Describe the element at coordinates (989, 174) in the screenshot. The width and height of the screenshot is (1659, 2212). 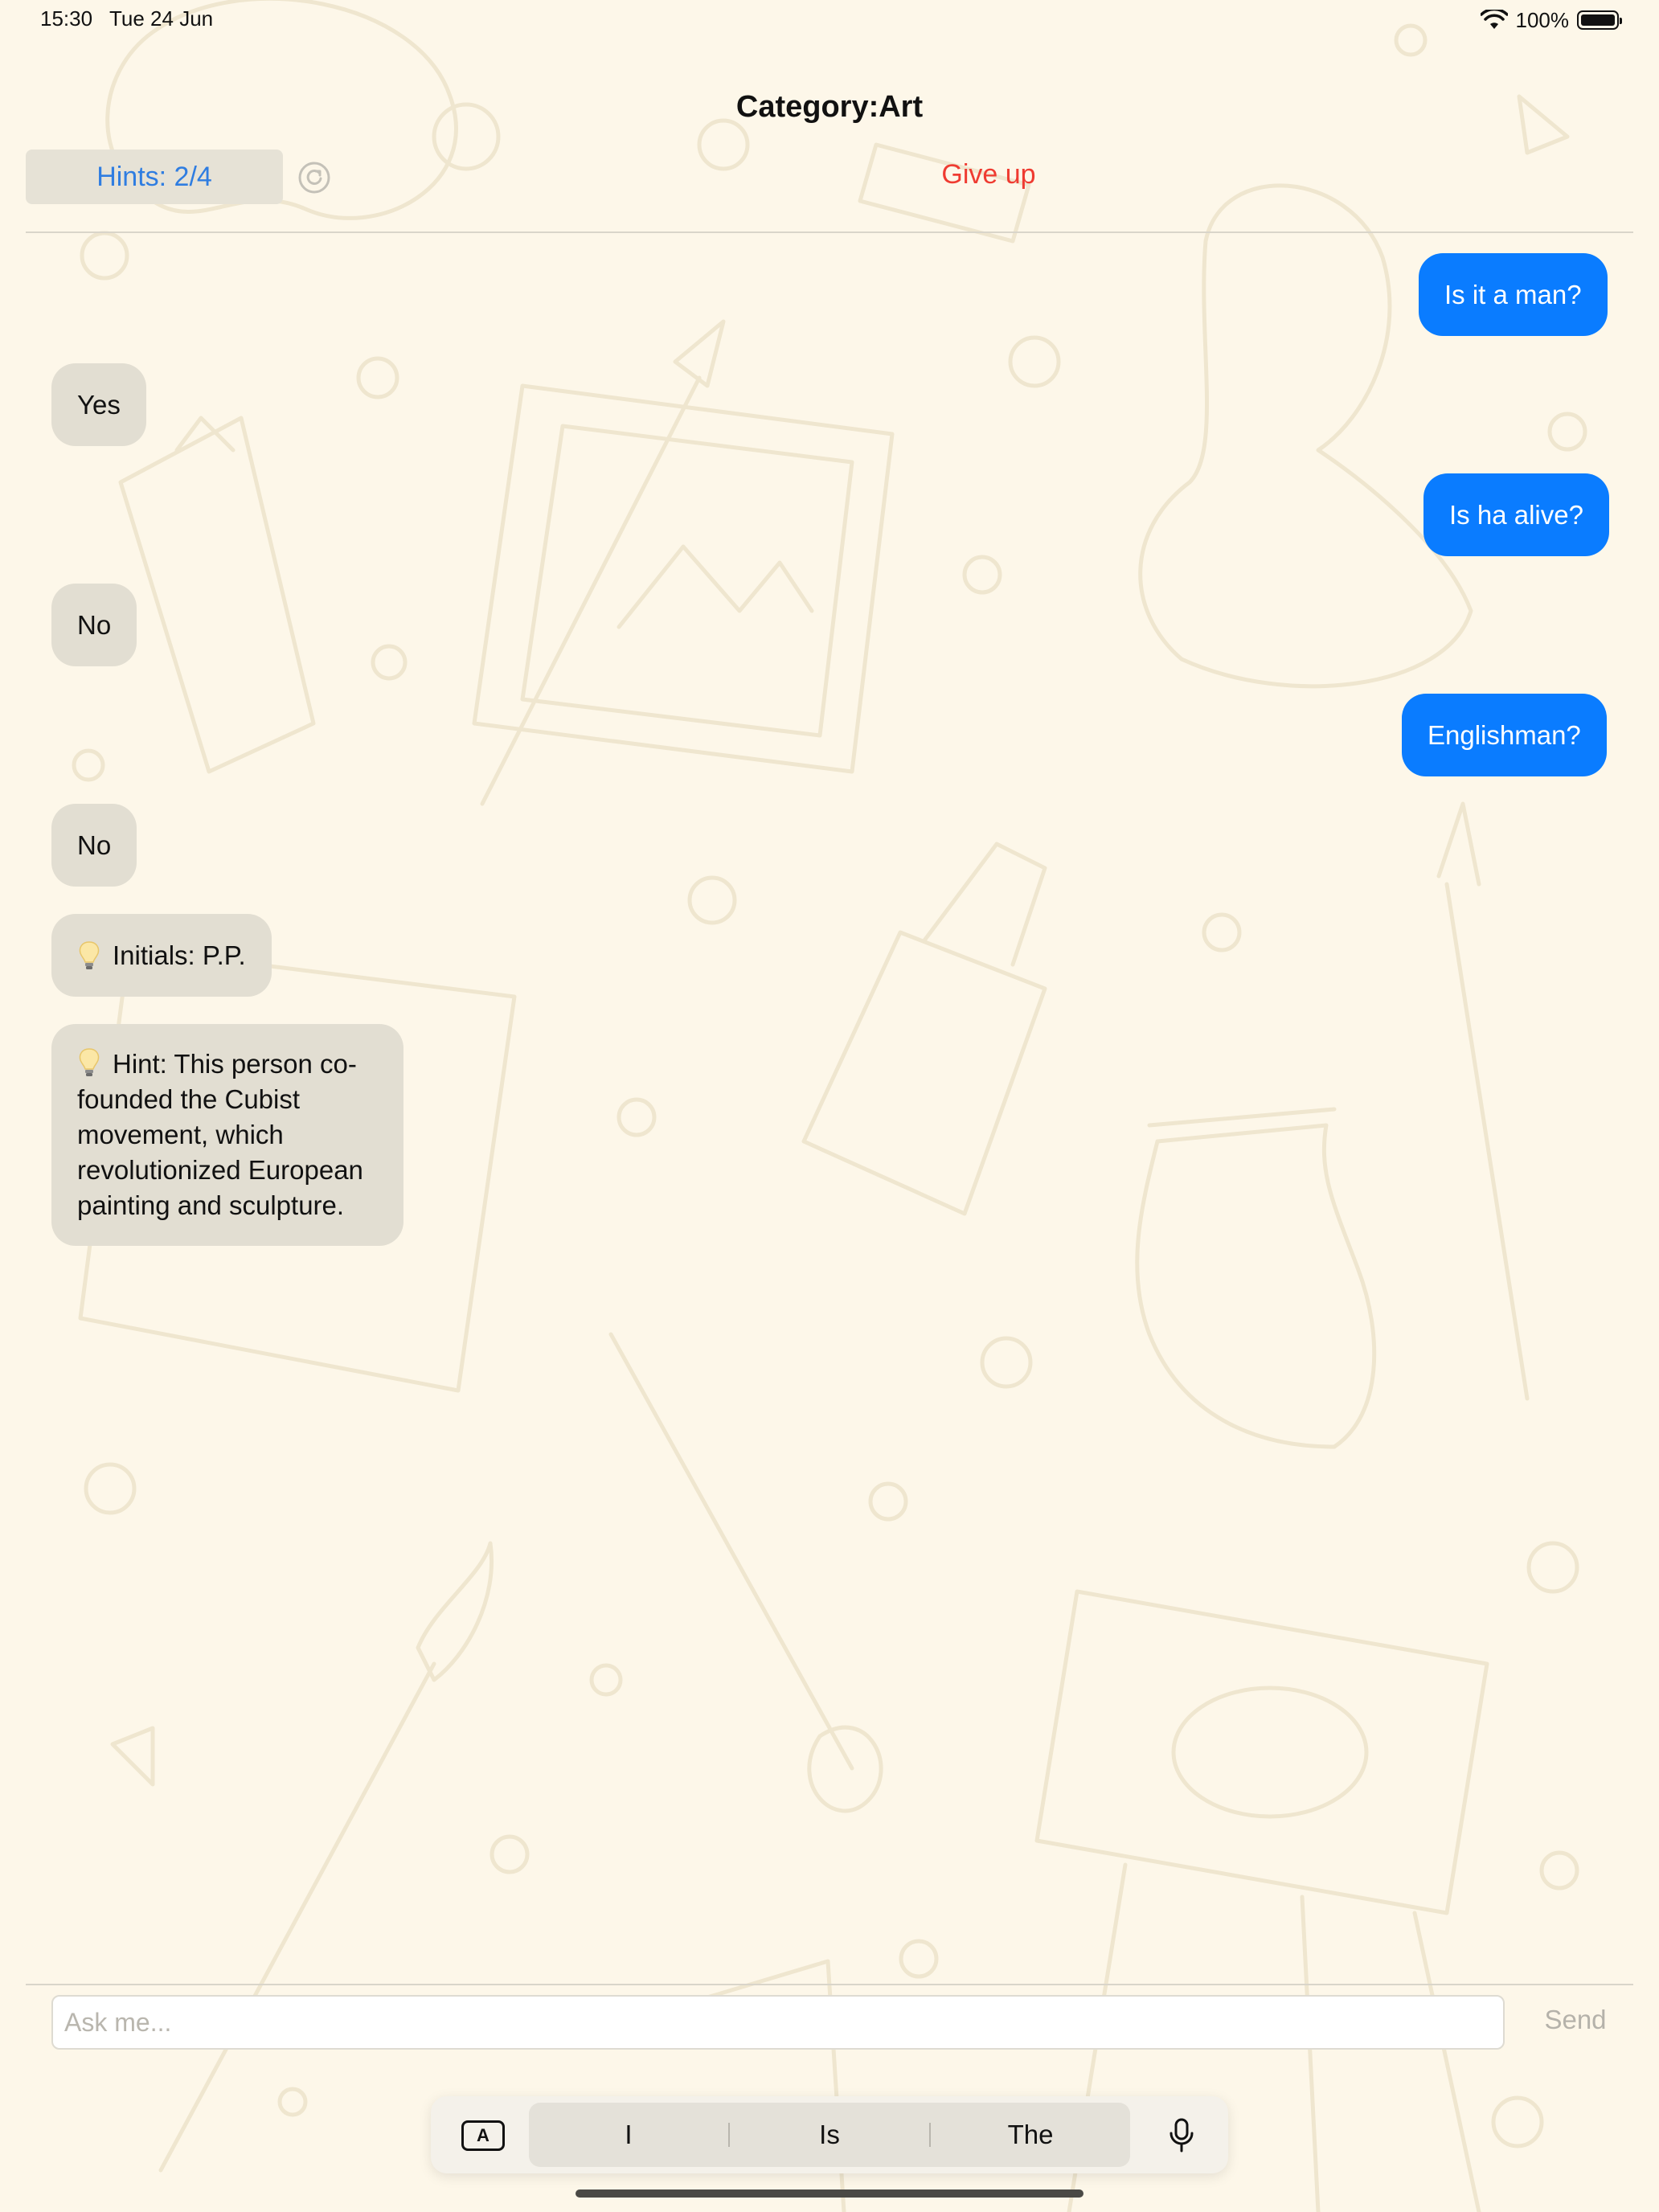
I see `give-up-button: Give up` at that location.